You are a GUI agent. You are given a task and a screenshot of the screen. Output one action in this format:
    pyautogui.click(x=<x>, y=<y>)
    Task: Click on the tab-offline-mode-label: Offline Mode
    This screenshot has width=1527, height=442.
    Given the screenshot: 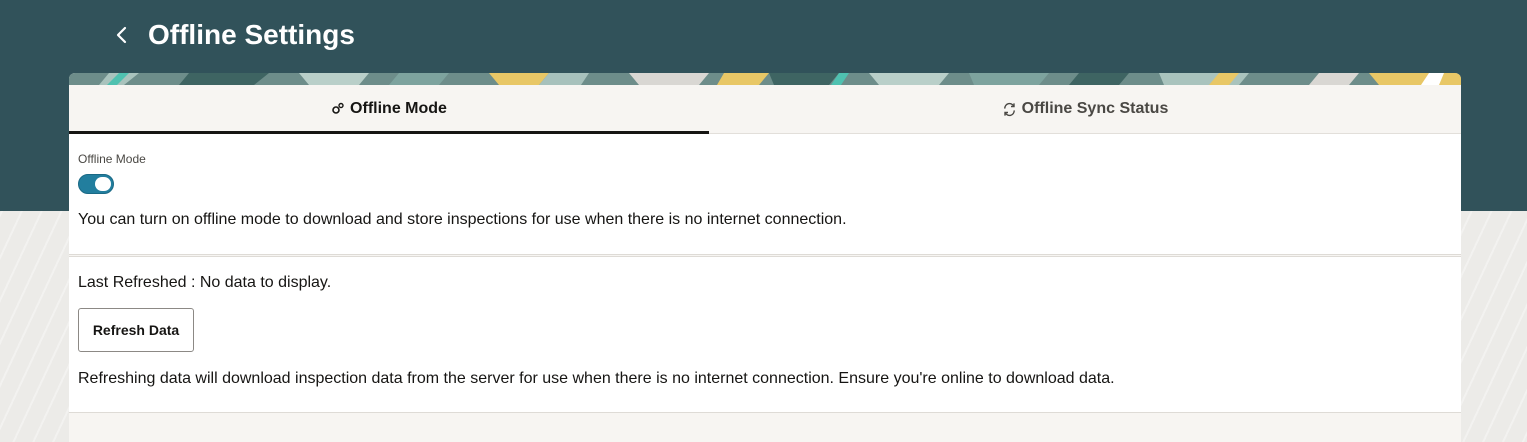 What is the action you would take?
    pyautogui.click(x=398, y=108)
    